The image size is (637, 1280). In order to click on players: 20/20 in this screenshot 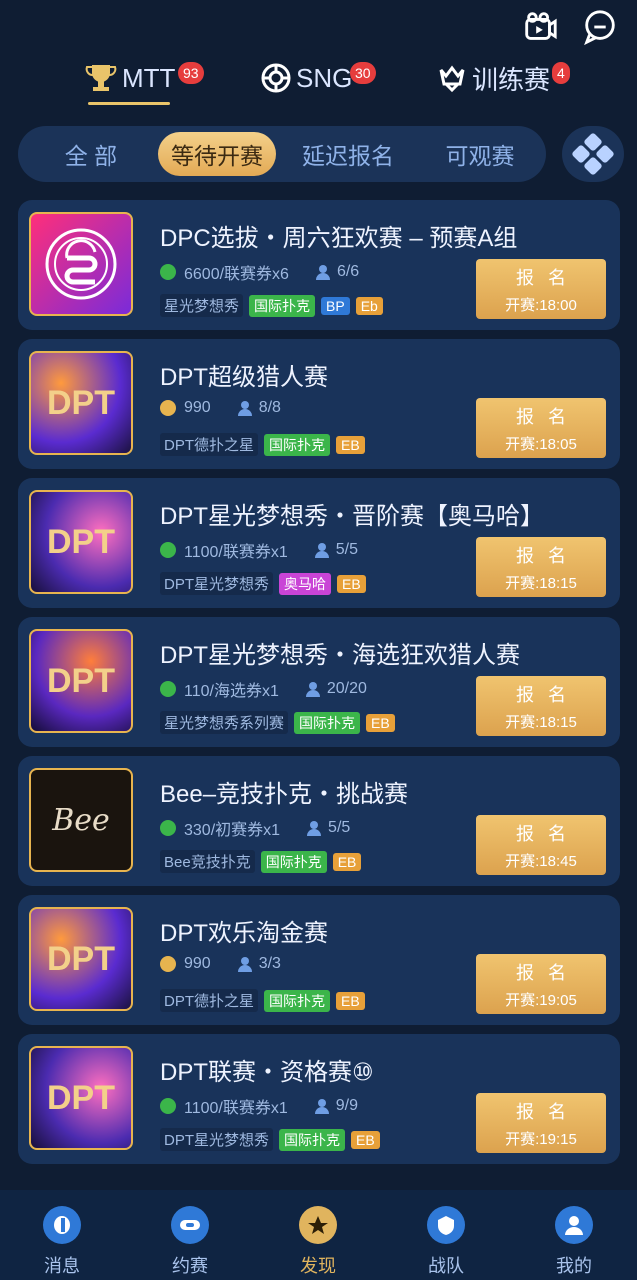, I will do `click(336, 689)`.